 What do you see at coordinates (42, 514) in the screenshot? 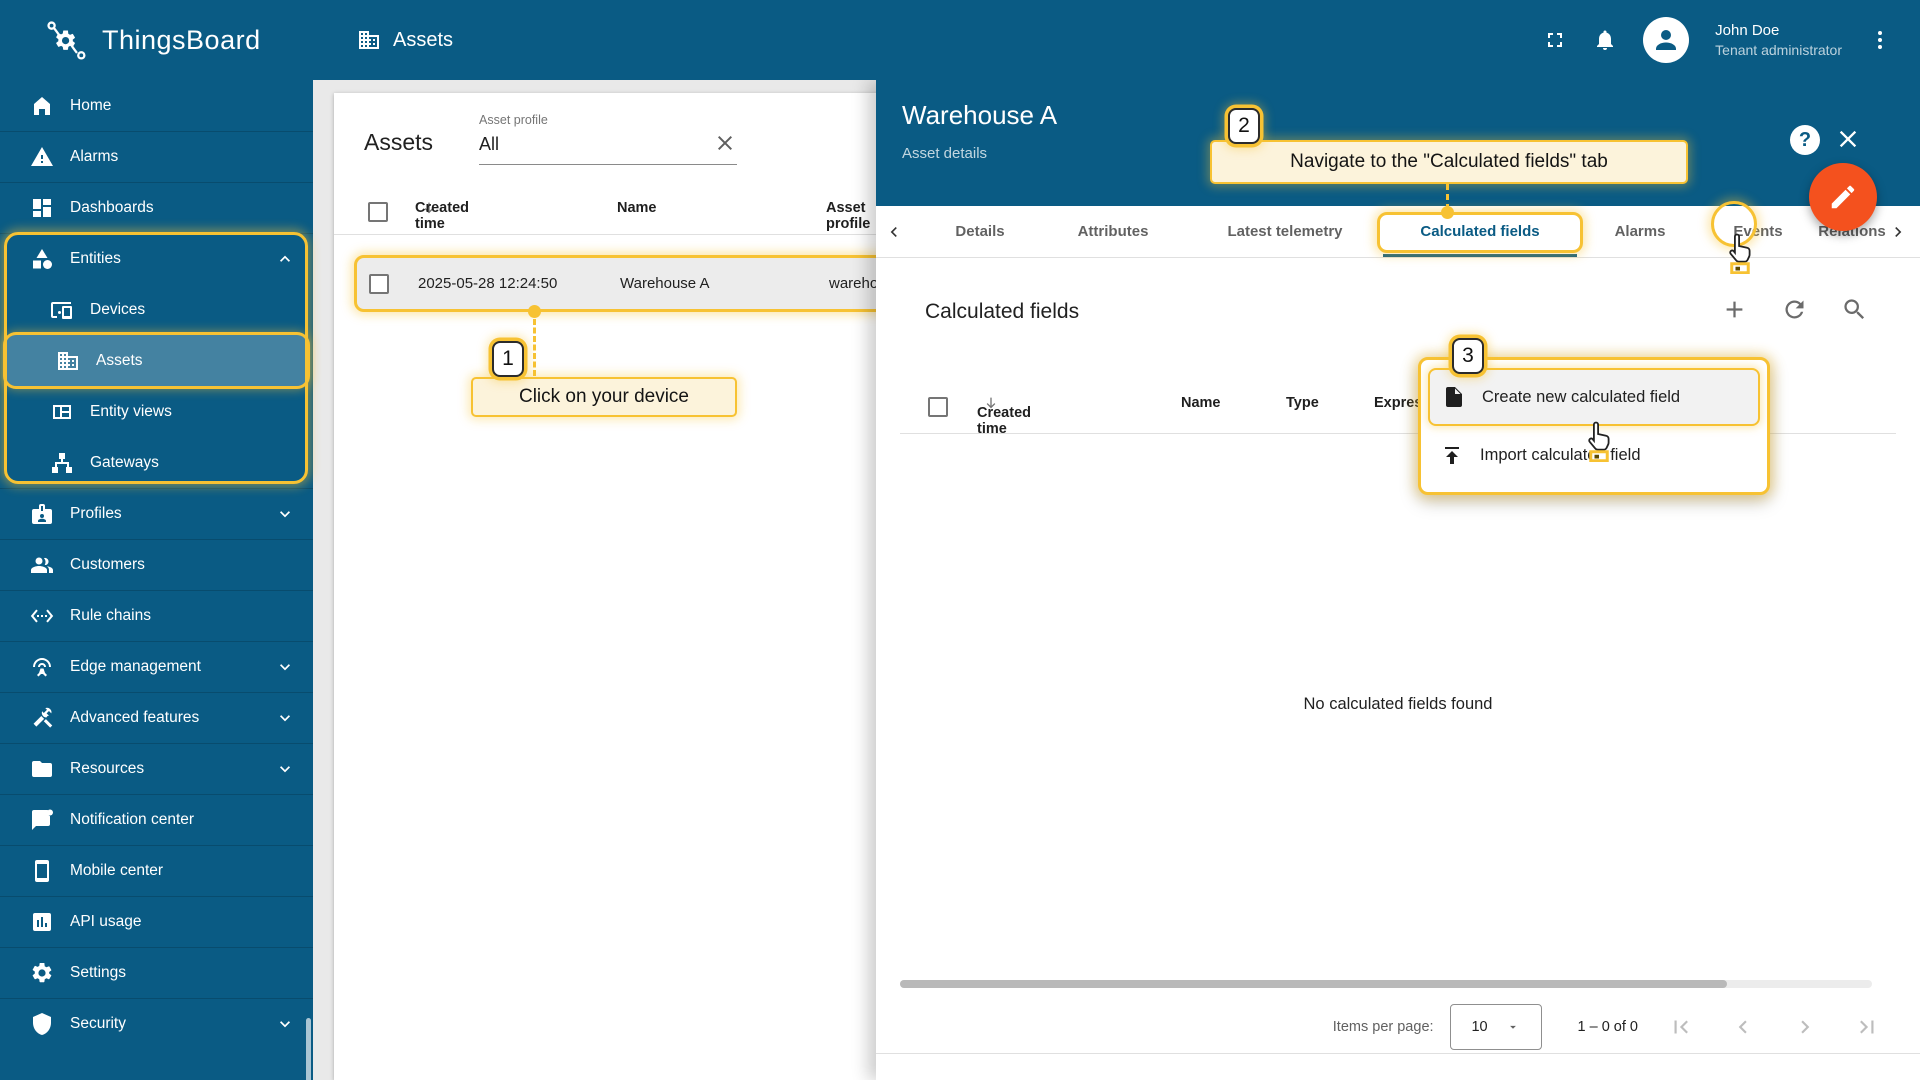
I see `badge-icon` at bounding box center [42, 514].